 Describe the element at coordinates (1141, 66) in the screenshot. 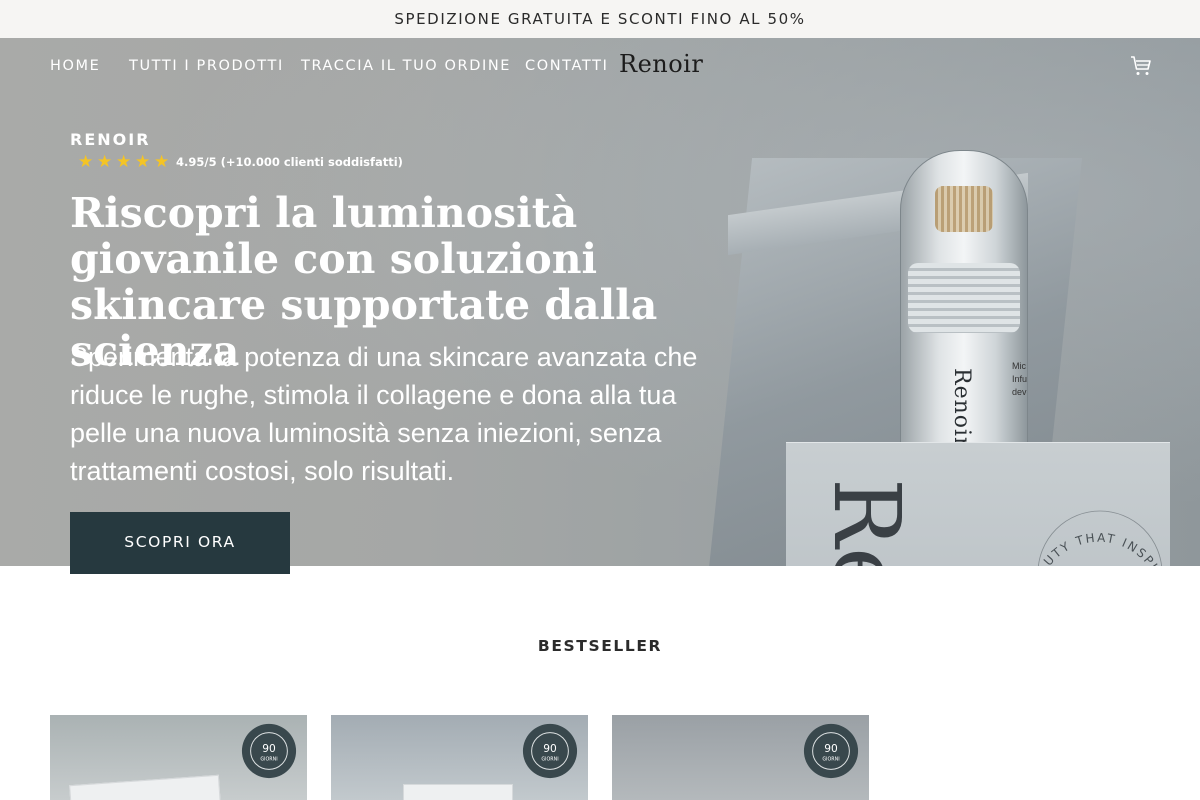

I see `cart-icon` at that location.